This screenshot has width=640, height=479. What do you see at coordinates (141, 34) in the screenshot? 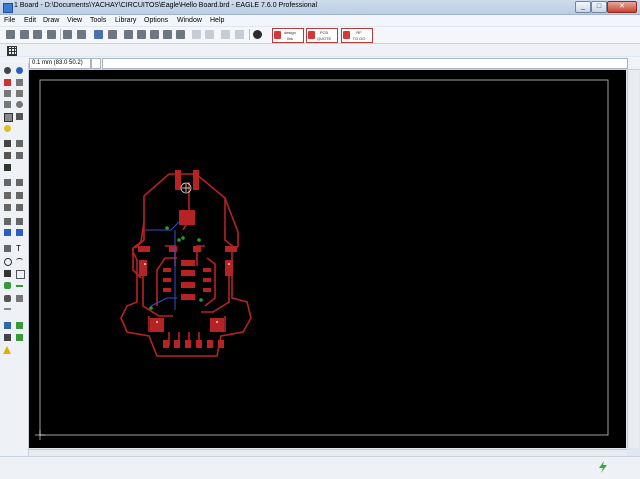
I see `zoom-in-icon` at bounding box center [141, 34].